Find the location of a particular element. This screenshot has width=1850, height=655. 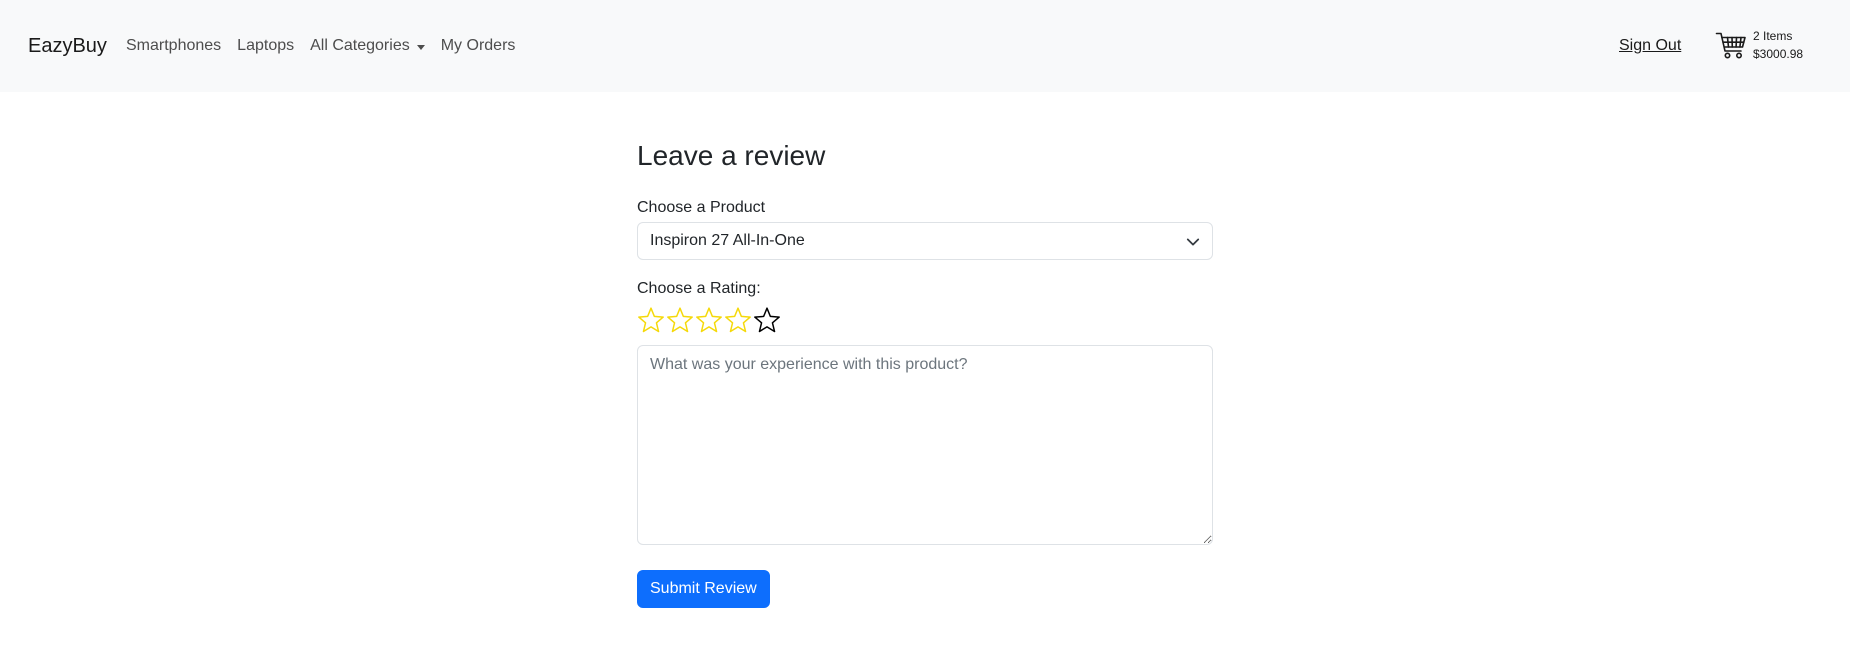

product-select: Inspiron 27 All-In-One is located at coordinates (925, 241).